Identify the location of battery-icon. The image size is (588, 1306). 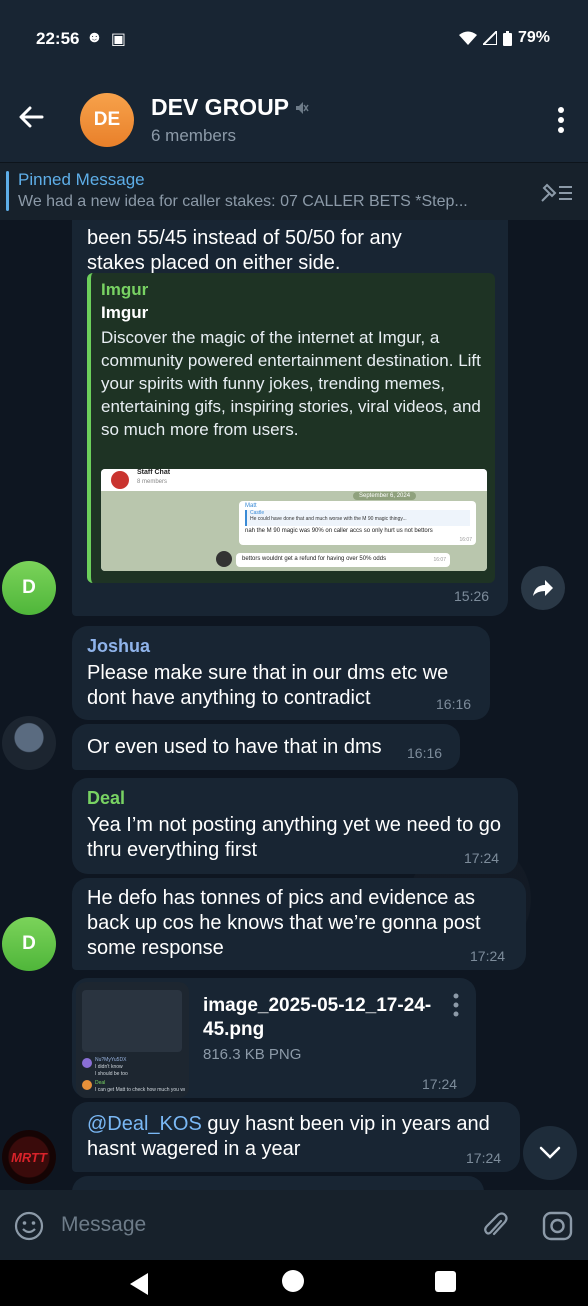
(507, 38).